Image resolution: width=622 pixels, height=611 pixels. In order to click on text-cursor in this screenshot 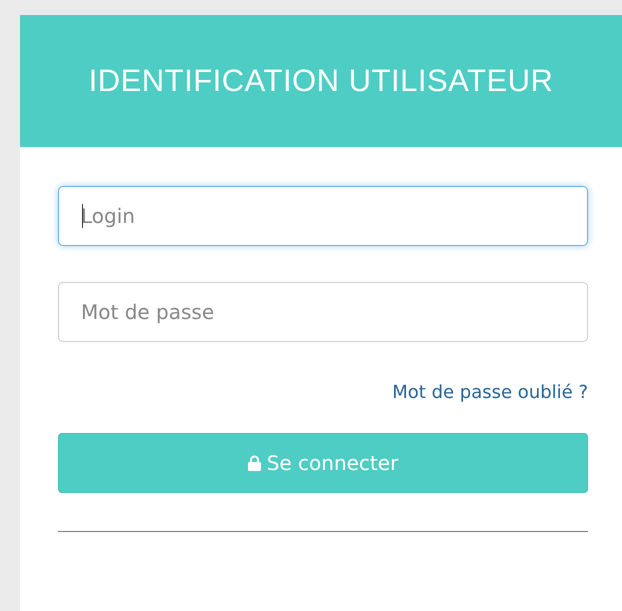, I will do `click(82, 216)`.